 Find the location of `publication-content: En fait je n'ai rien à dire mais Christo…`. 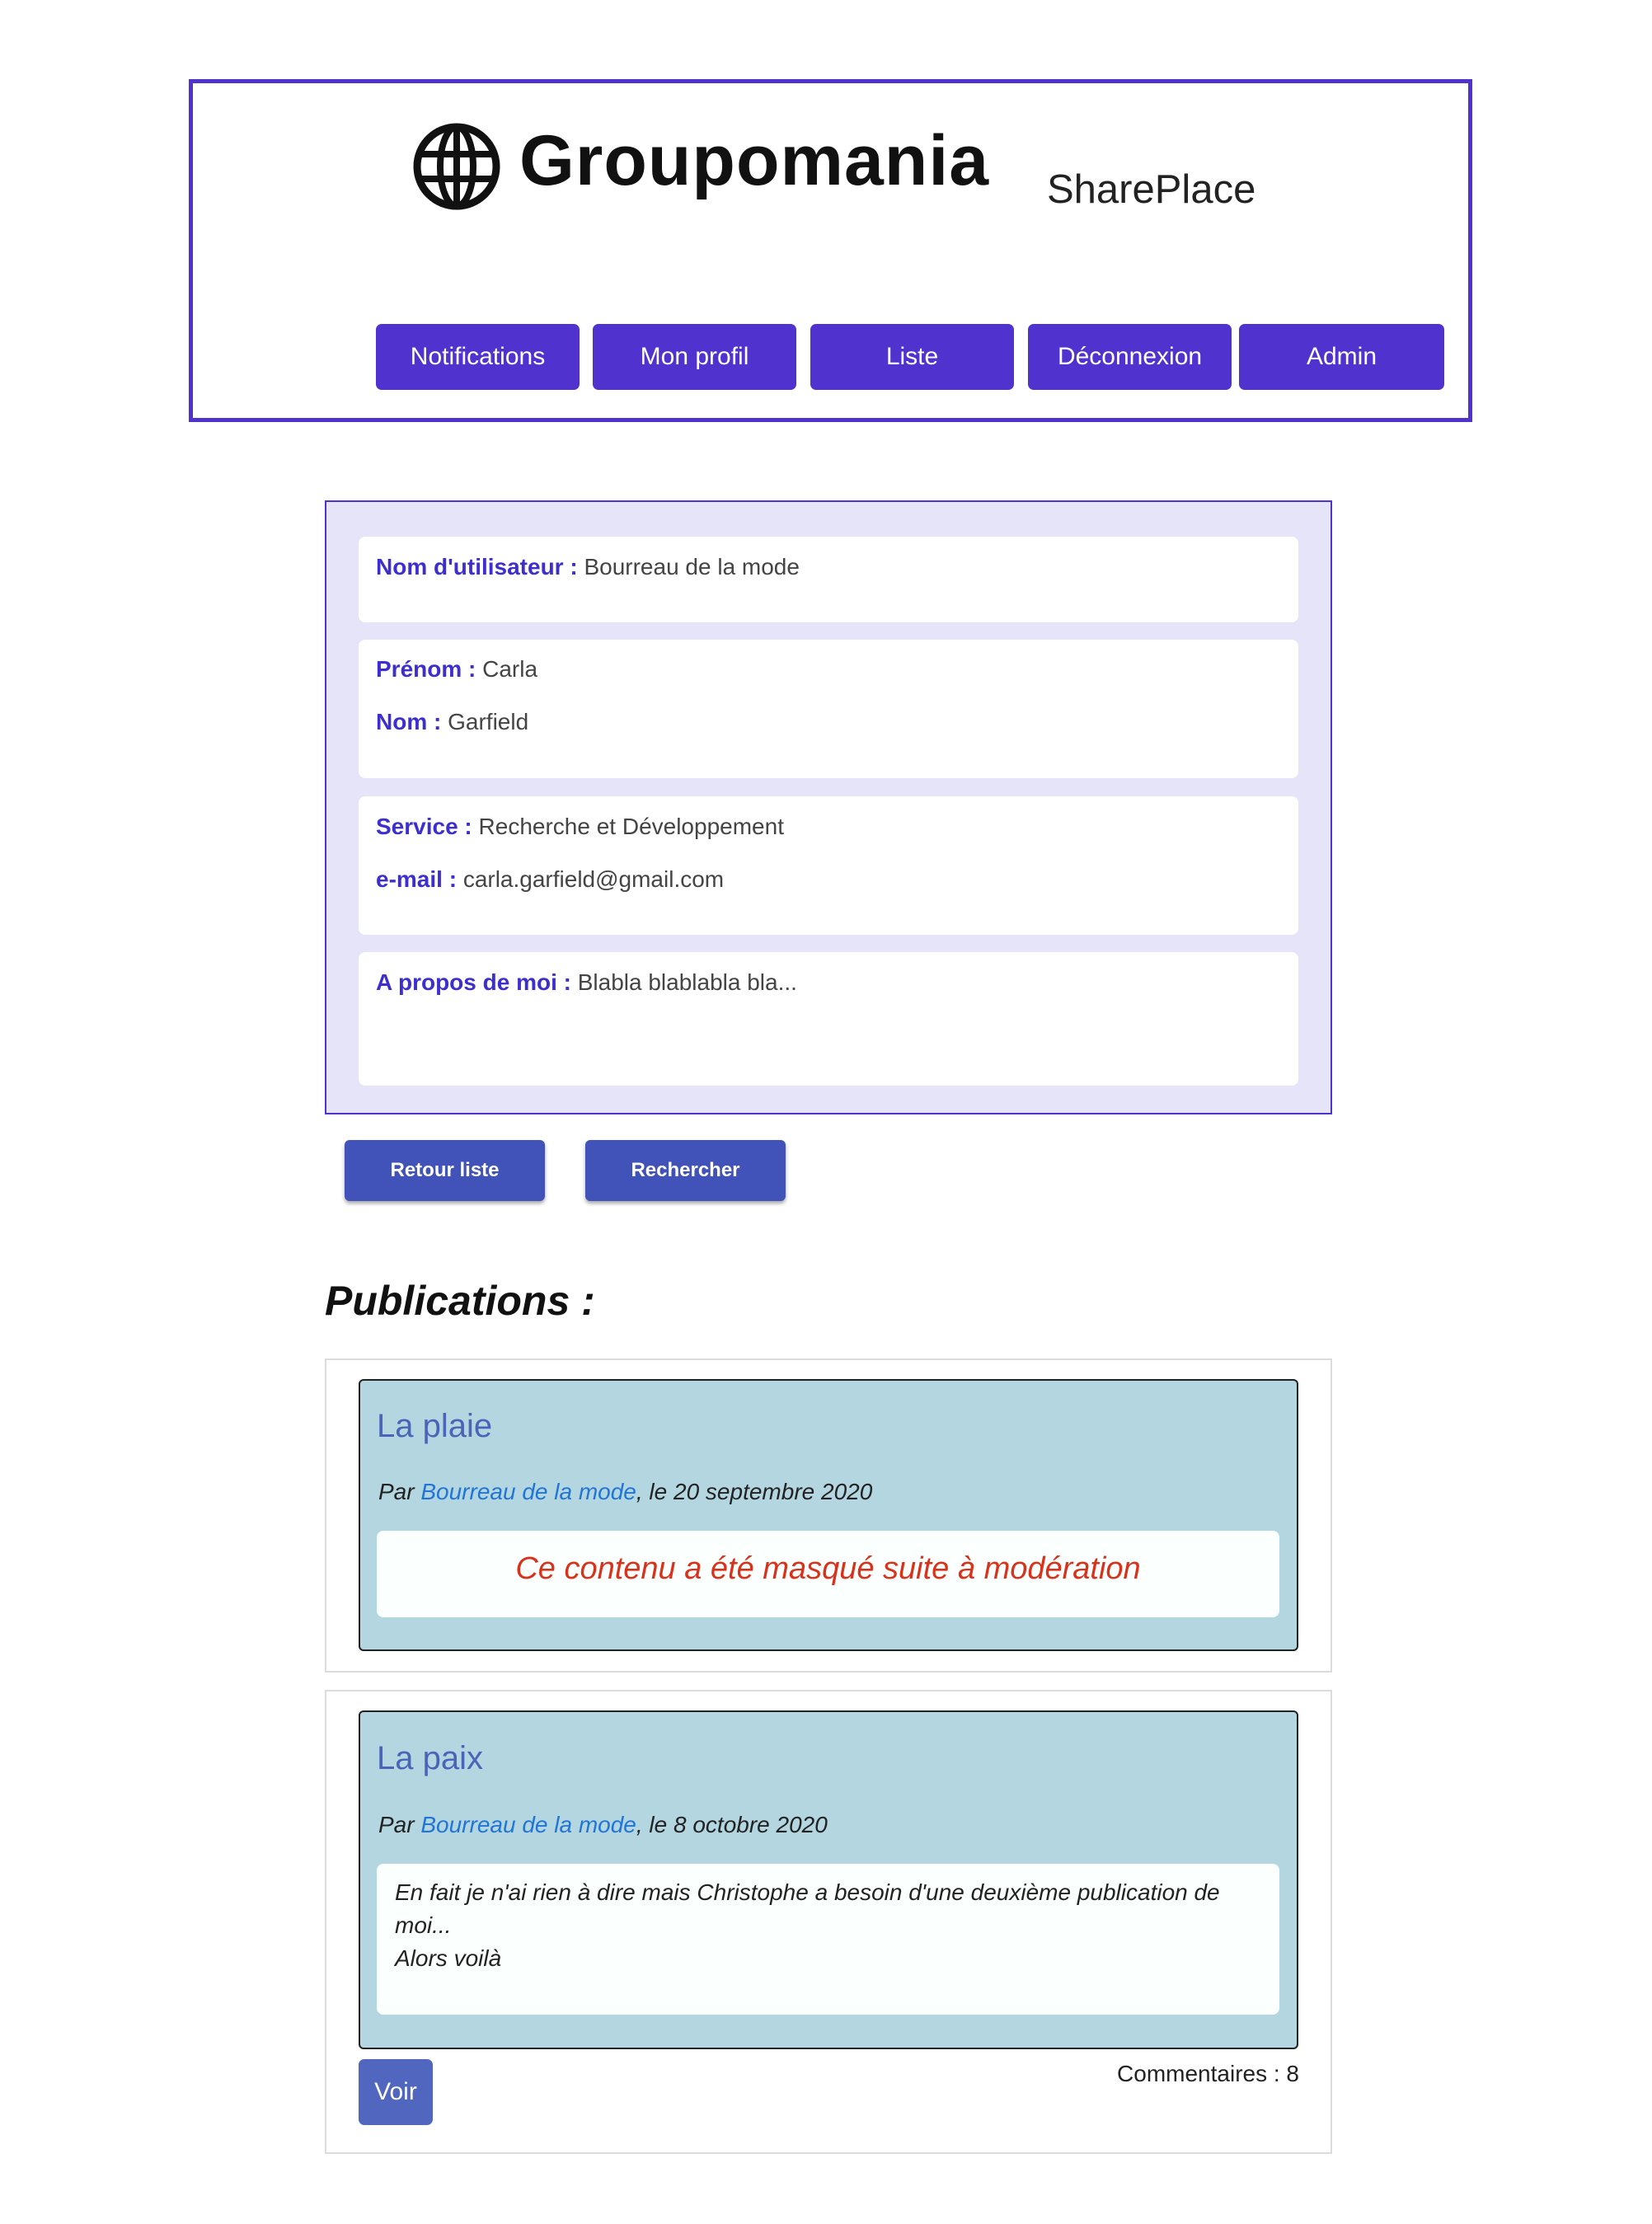

publication-content: En fait je n'ai rien à dire mais Christo… is located at coordinates (828, 1939).